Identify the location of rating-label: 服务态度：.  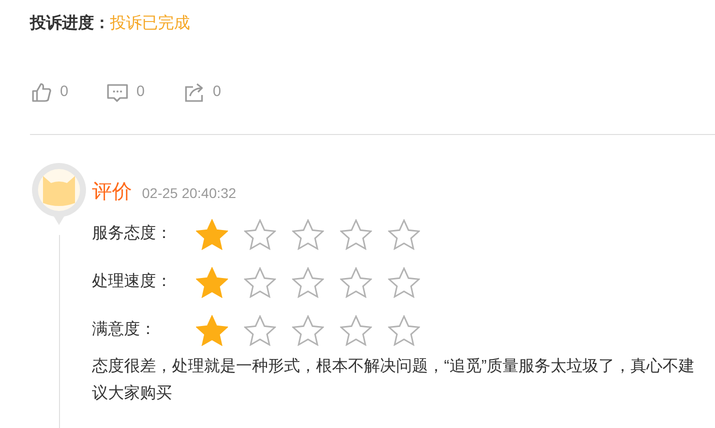
(132, 234).